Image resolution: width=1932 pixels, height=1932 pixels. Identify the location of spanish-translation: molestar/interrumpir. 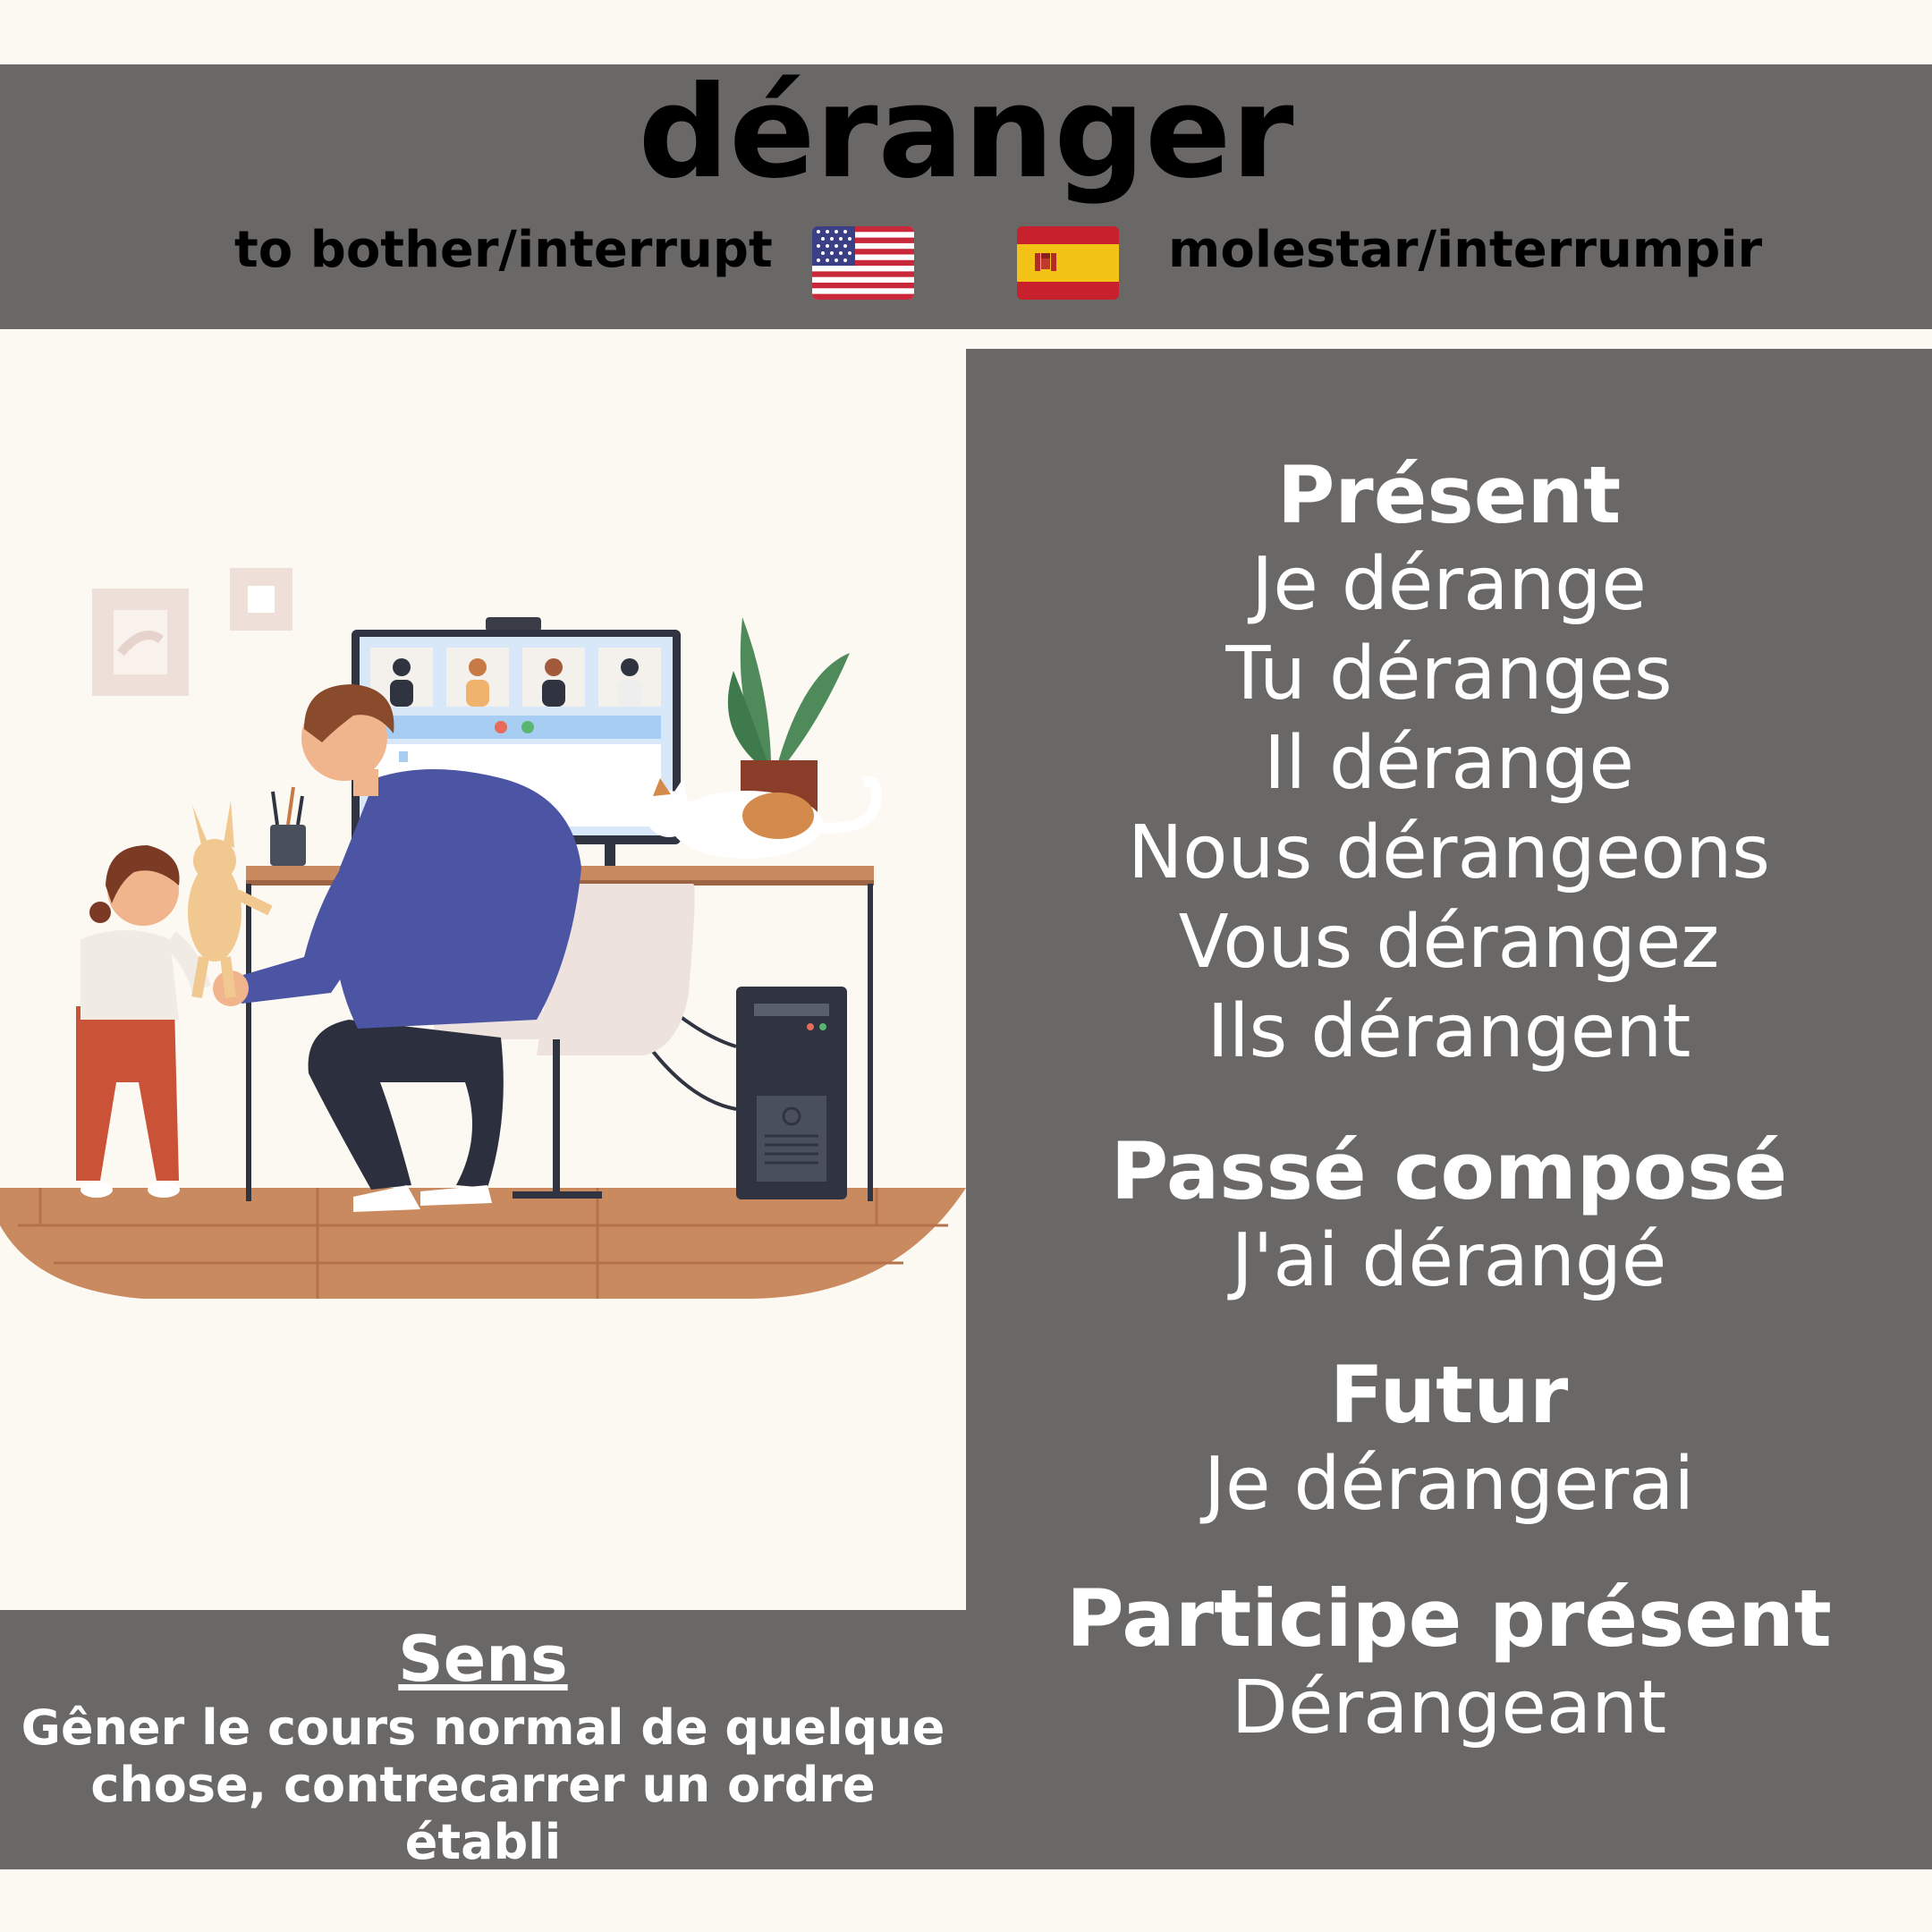
(1465, 250).